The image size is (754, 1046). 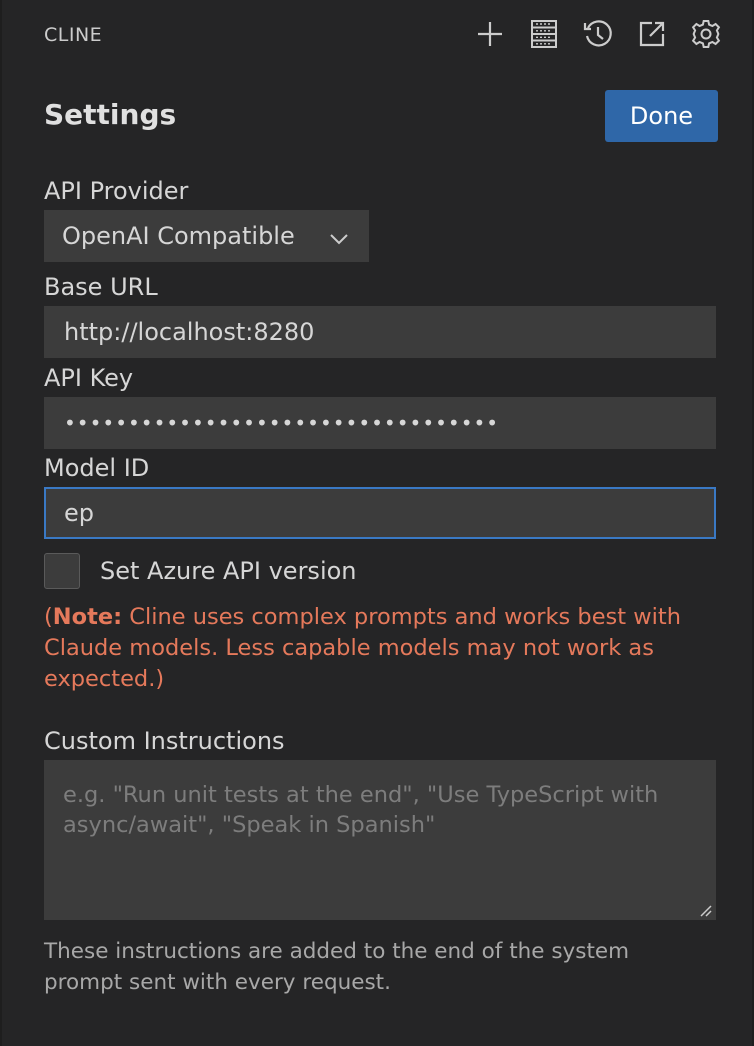 What do you see at coordinates (544, 34) in the screenshot?
I see `server-icon` at bounding box center [544, 34].